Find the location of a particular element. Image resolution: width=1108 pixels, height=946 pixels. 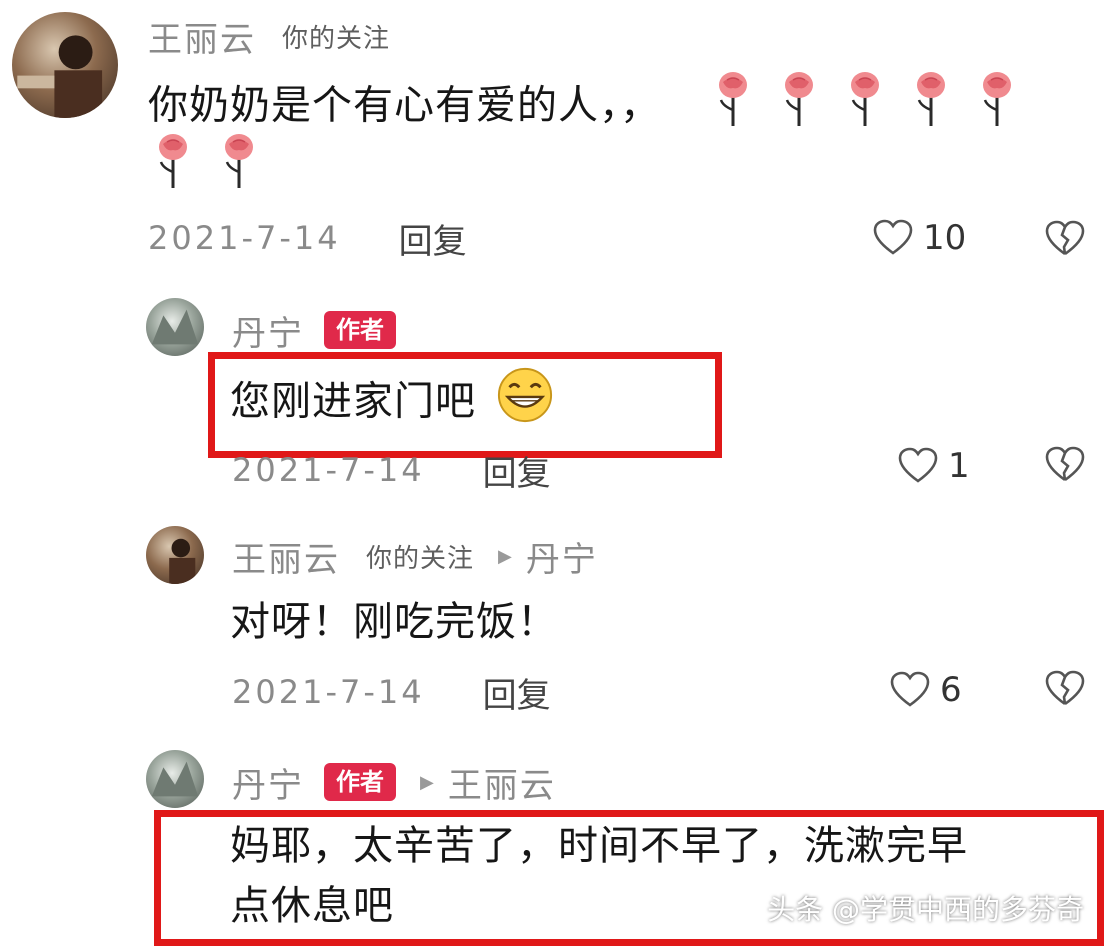

comment-header: 王丽云 你的关注 ▶ 丹宁 is located at coordinates (415, 556).